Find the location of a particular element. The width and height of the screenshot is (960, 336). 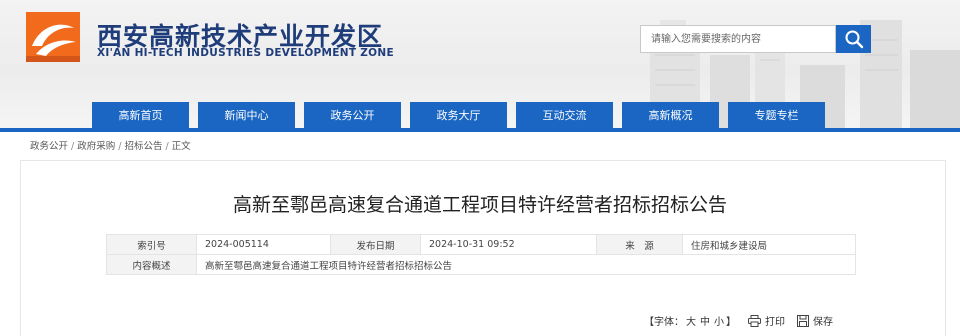

breadcrumb-tender-notice: 招标公告 is located at coordinates (143, 146).